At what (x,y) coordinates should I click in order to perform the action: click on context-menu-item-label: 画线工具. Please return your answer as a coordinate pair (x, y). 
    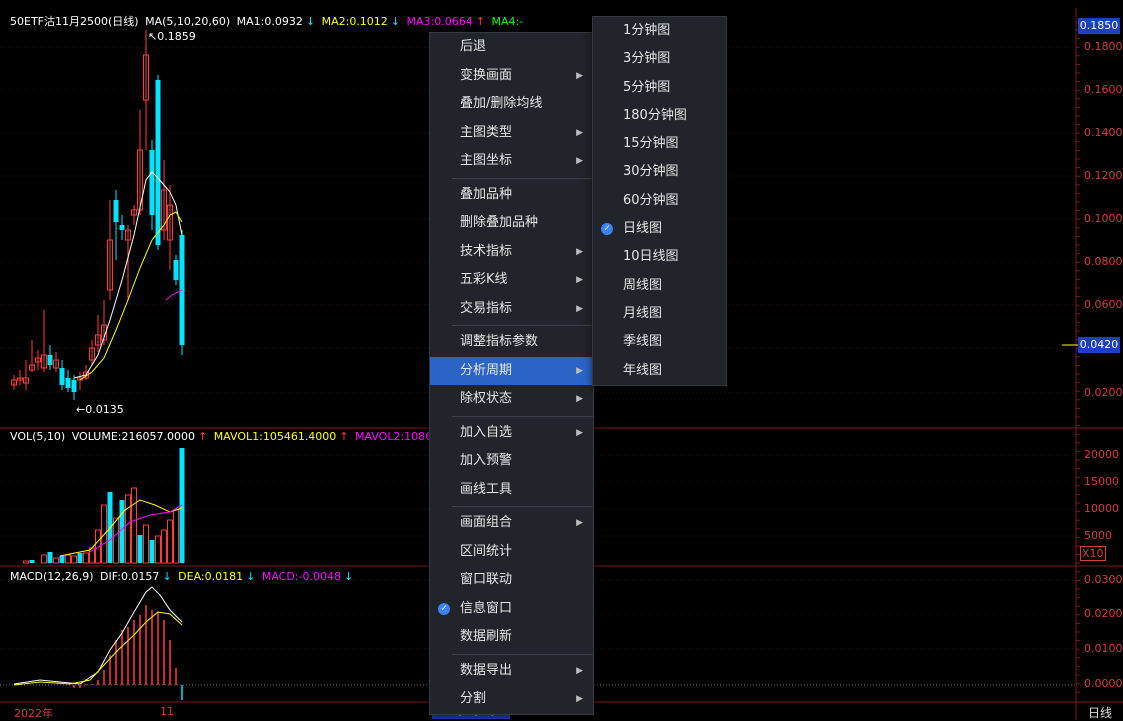
    Looking at the image, I should click on (486, 489).